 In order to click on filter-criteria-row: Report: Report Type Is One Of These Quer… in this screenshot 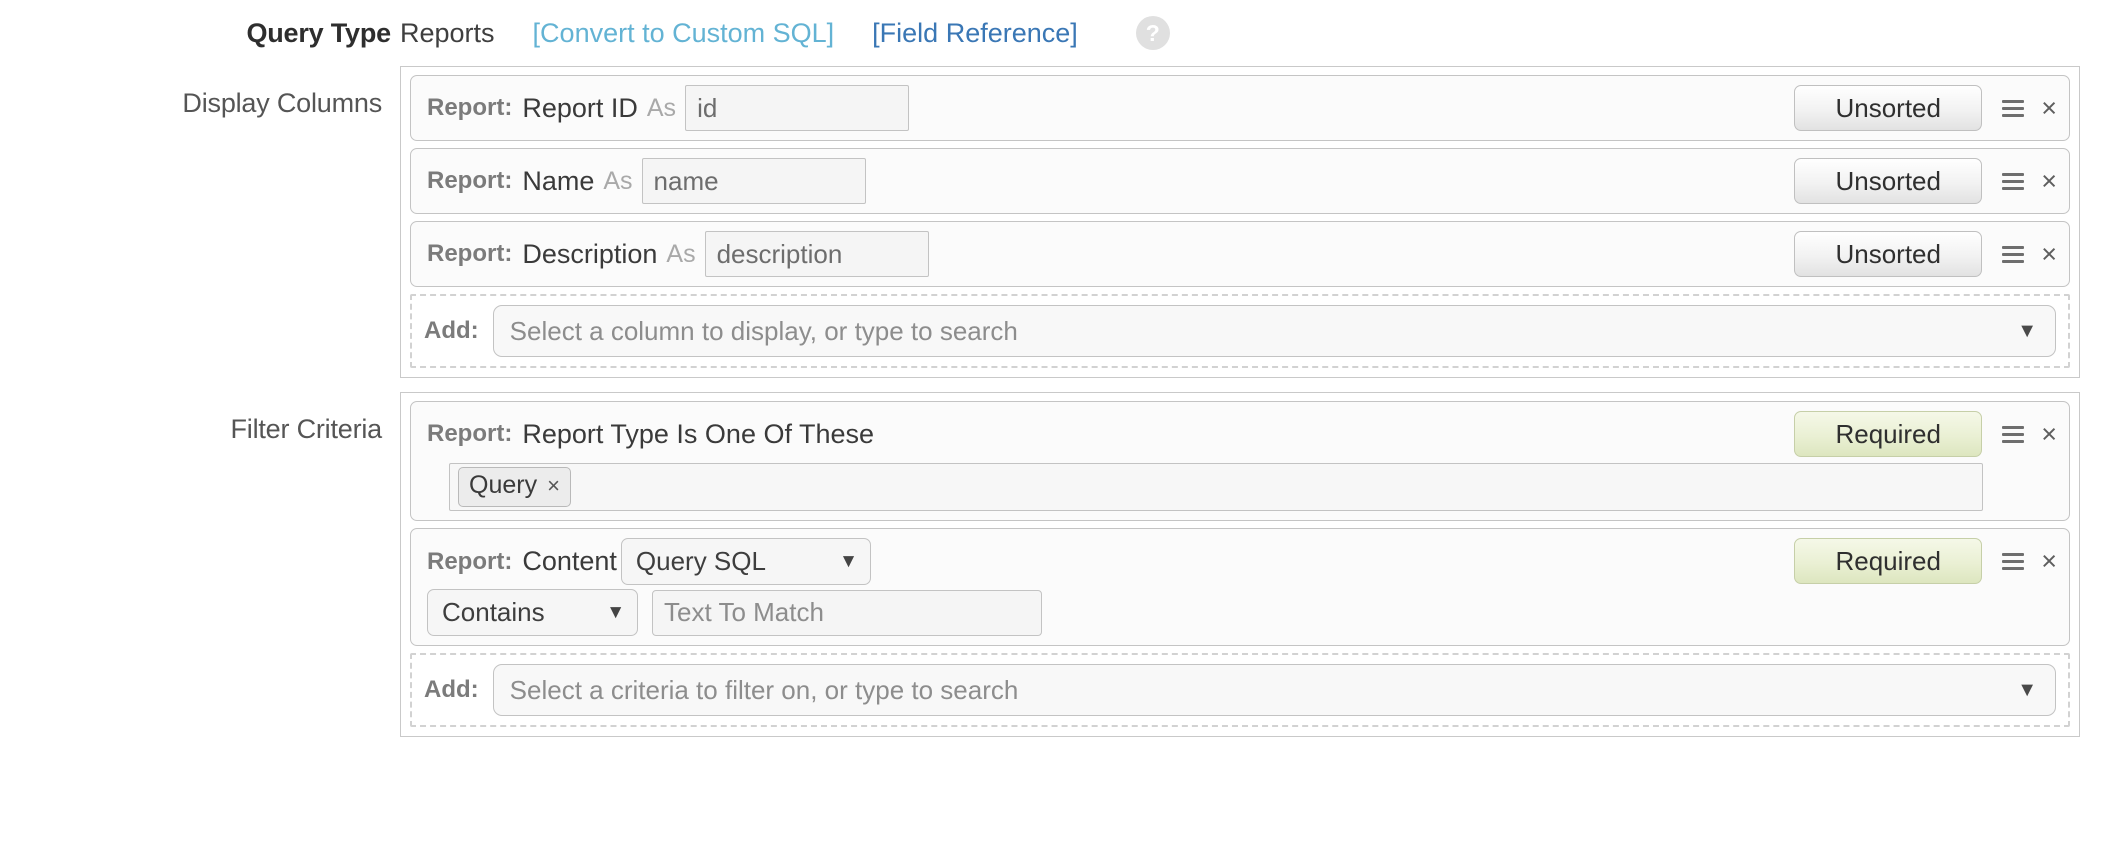, I will do `click(1240, 461)`.